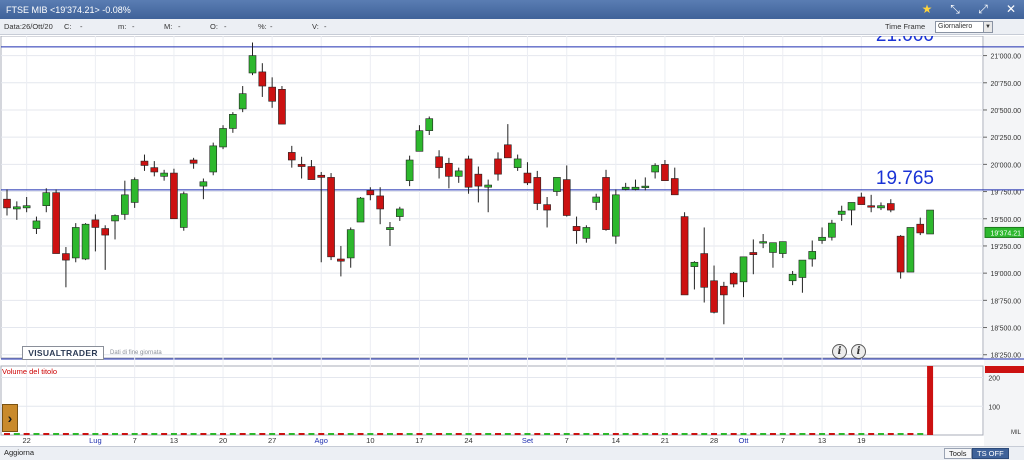  I want to click on price-tick-label: 20'500.00, so click(1005, 111).